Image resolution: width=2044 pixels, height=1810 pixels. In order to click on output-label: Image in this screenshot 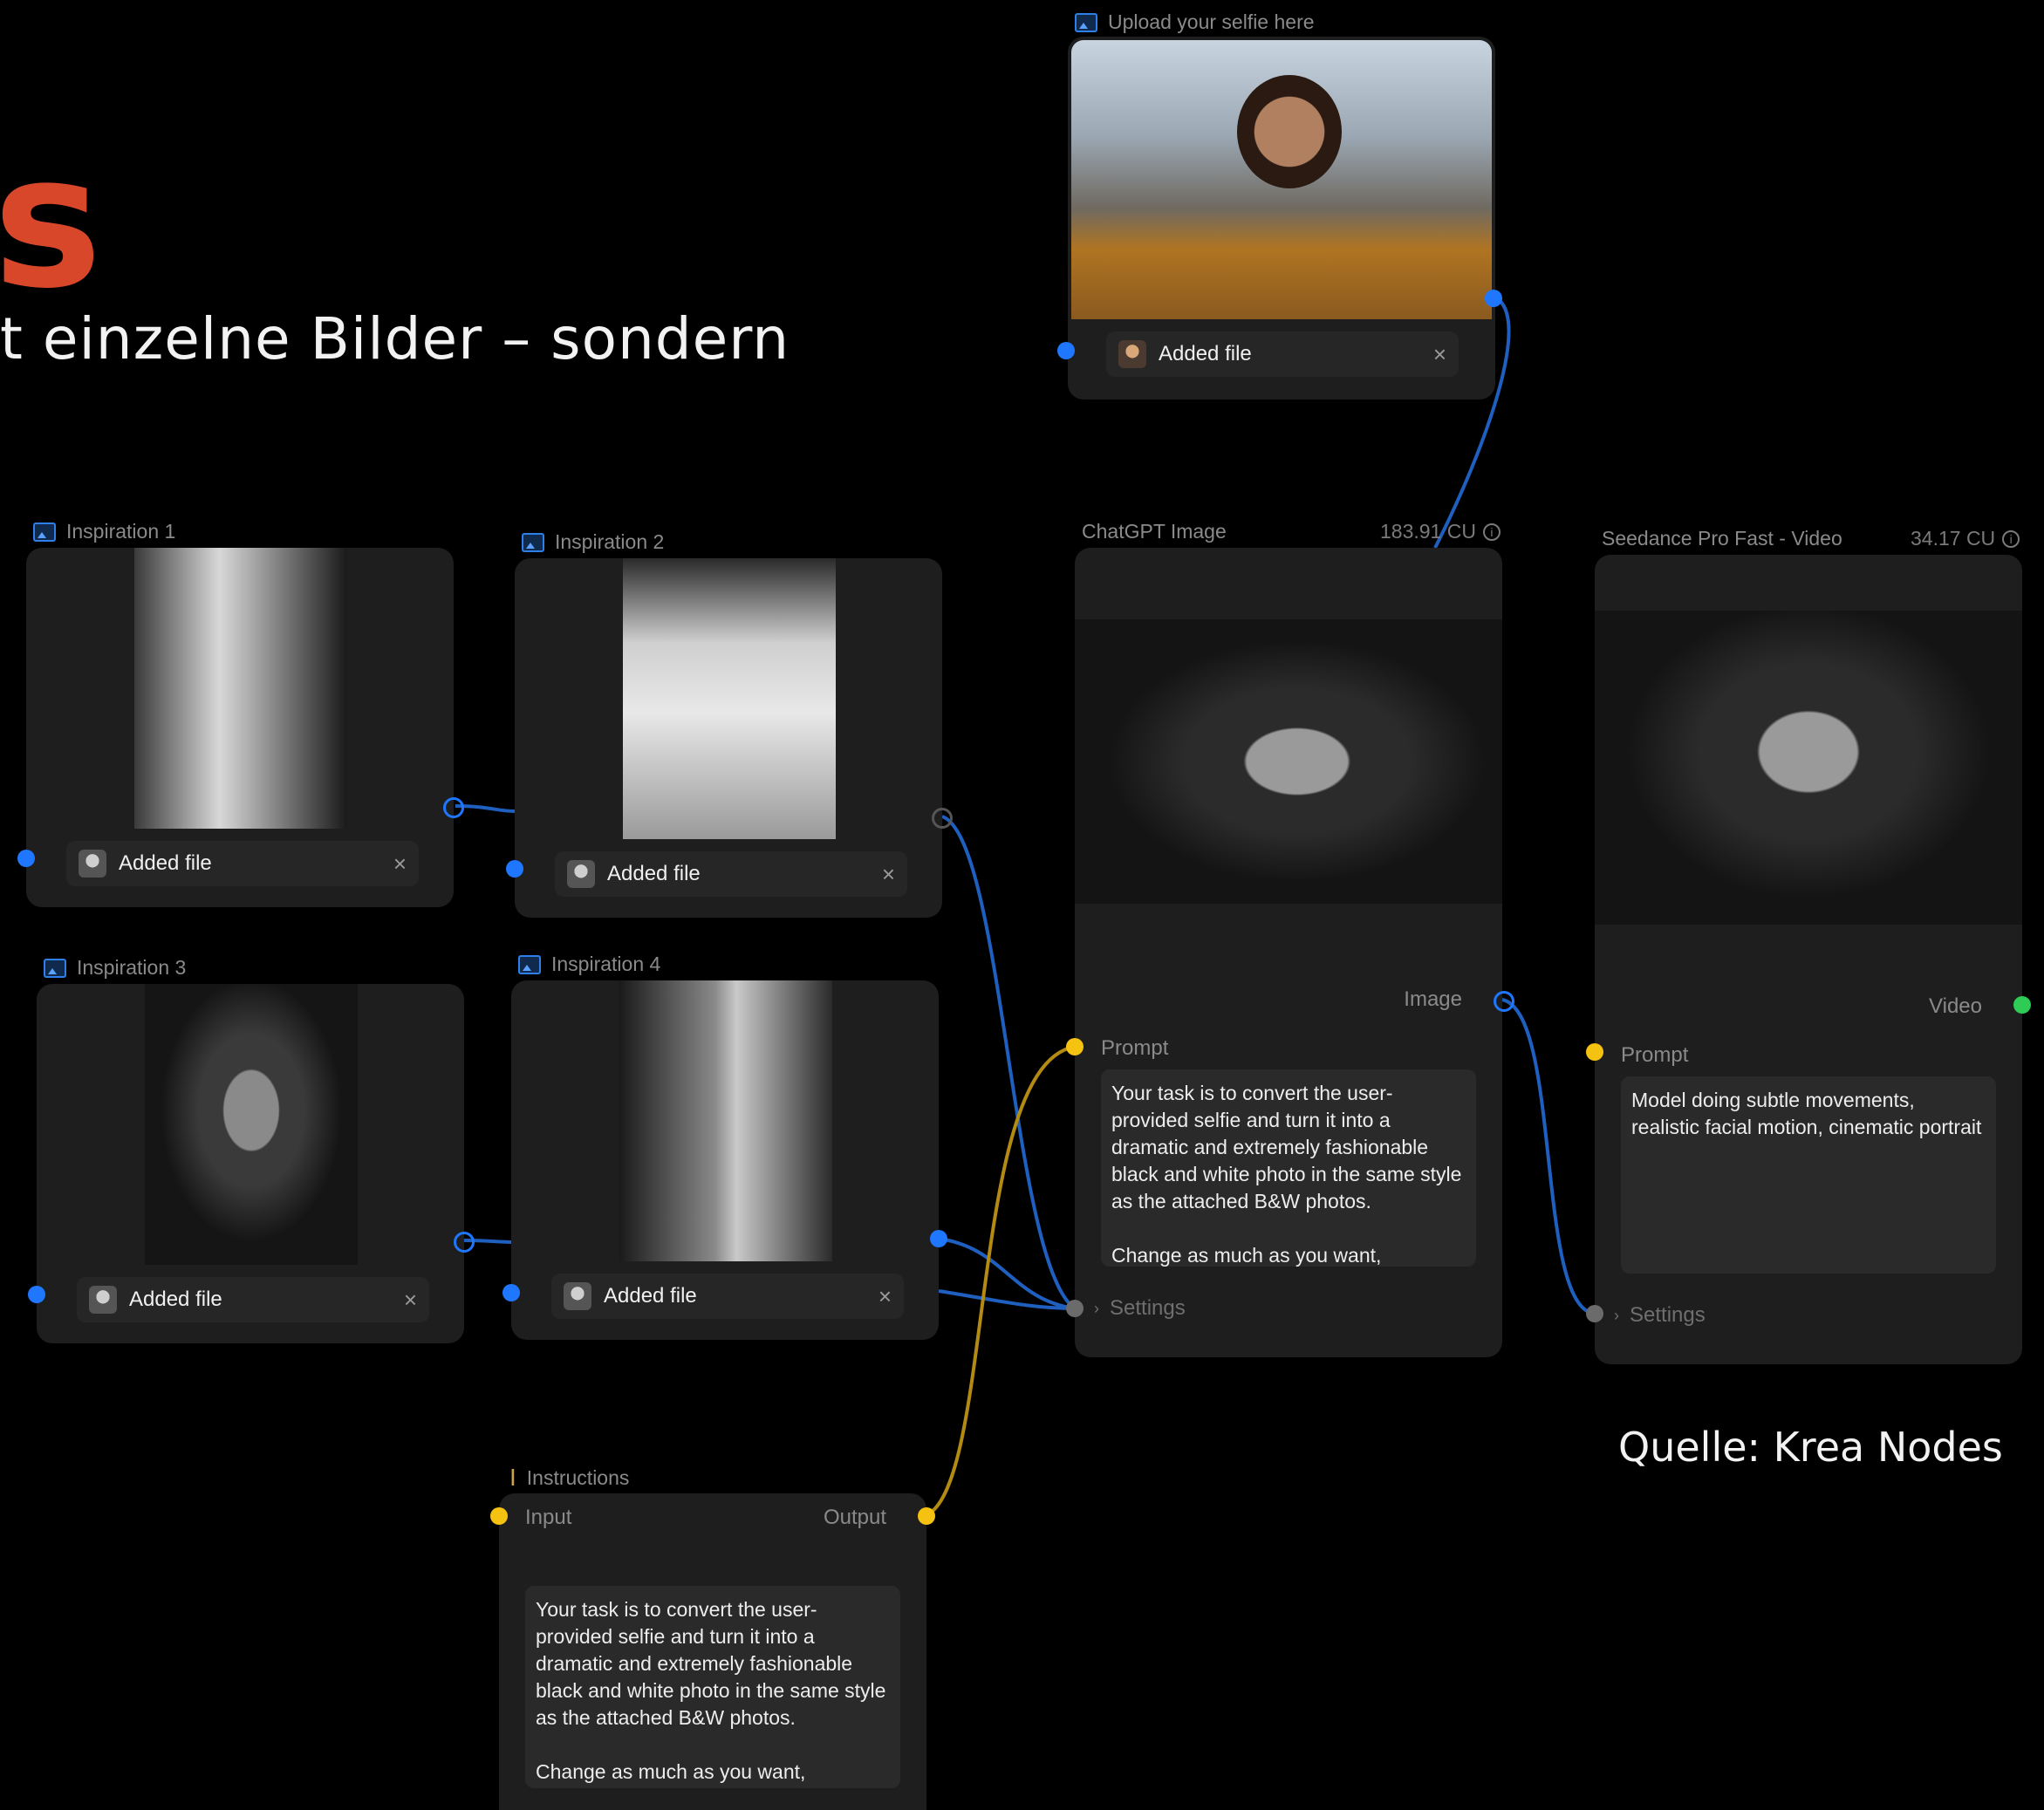, I will do `click(1433, 999)`.